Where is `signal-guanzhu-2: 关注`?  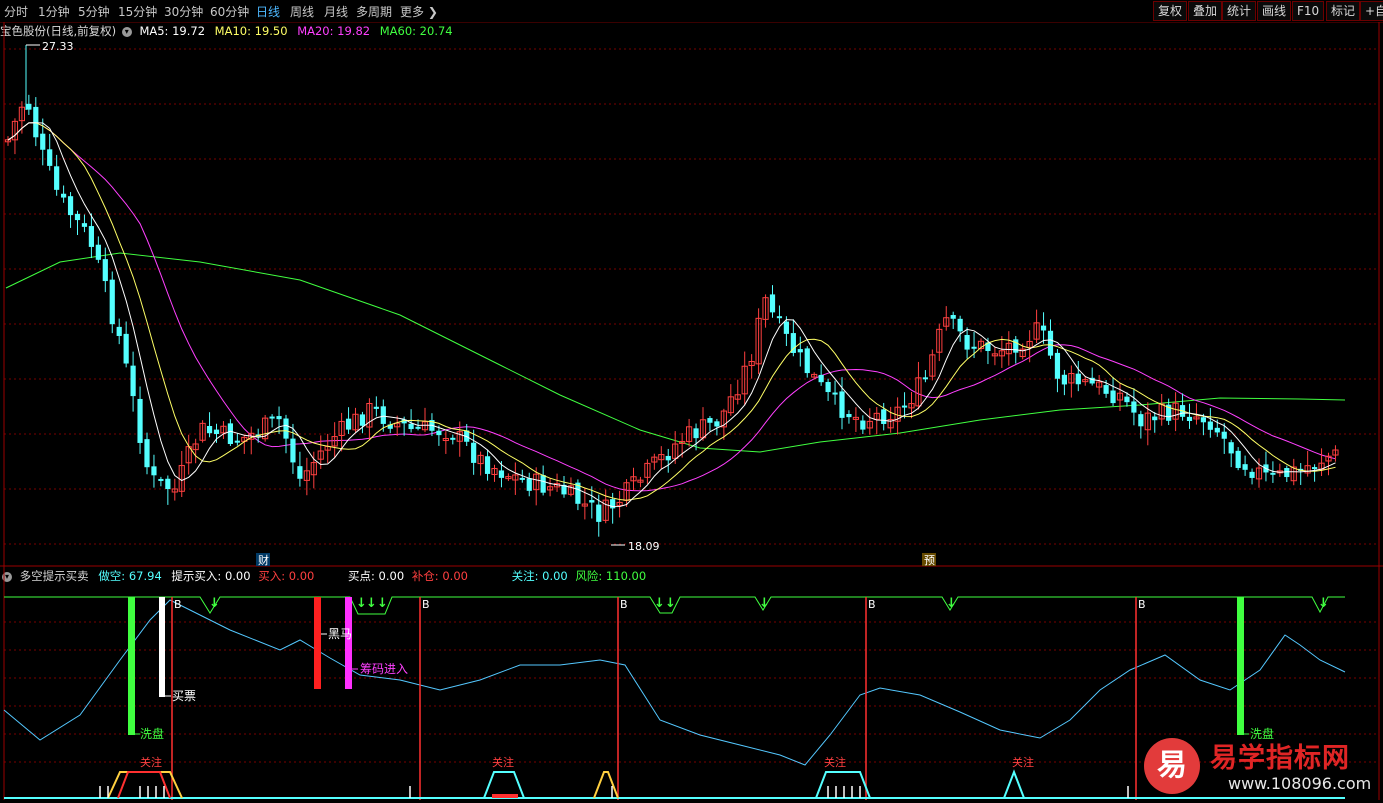 signal-guanzhu-2: 关注 is located at coordinates (503, 762).